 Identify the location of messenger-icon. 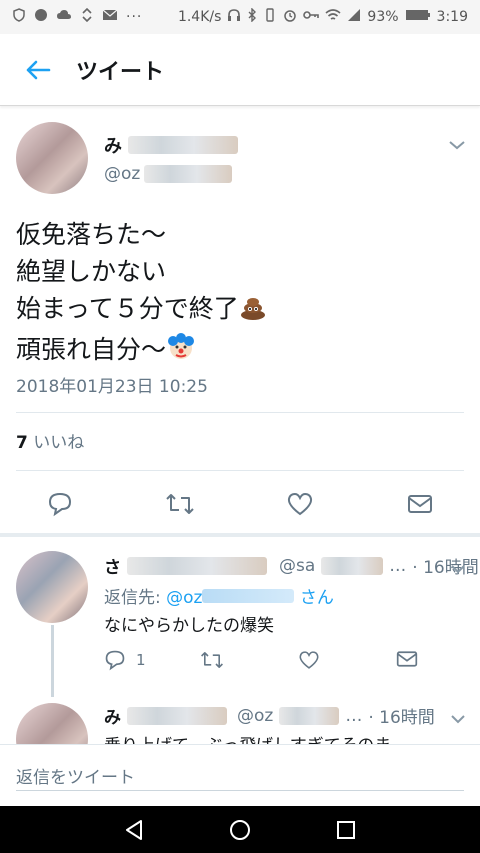
(41, 17).